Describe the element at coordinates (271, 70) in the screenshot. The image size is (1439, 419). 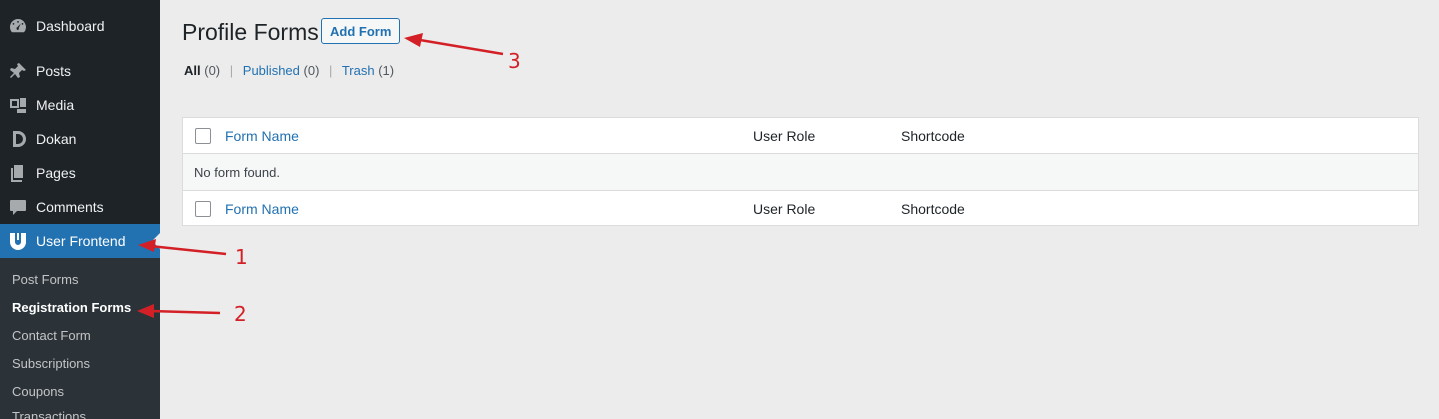
I see `filter-published-link: Published` at that location.